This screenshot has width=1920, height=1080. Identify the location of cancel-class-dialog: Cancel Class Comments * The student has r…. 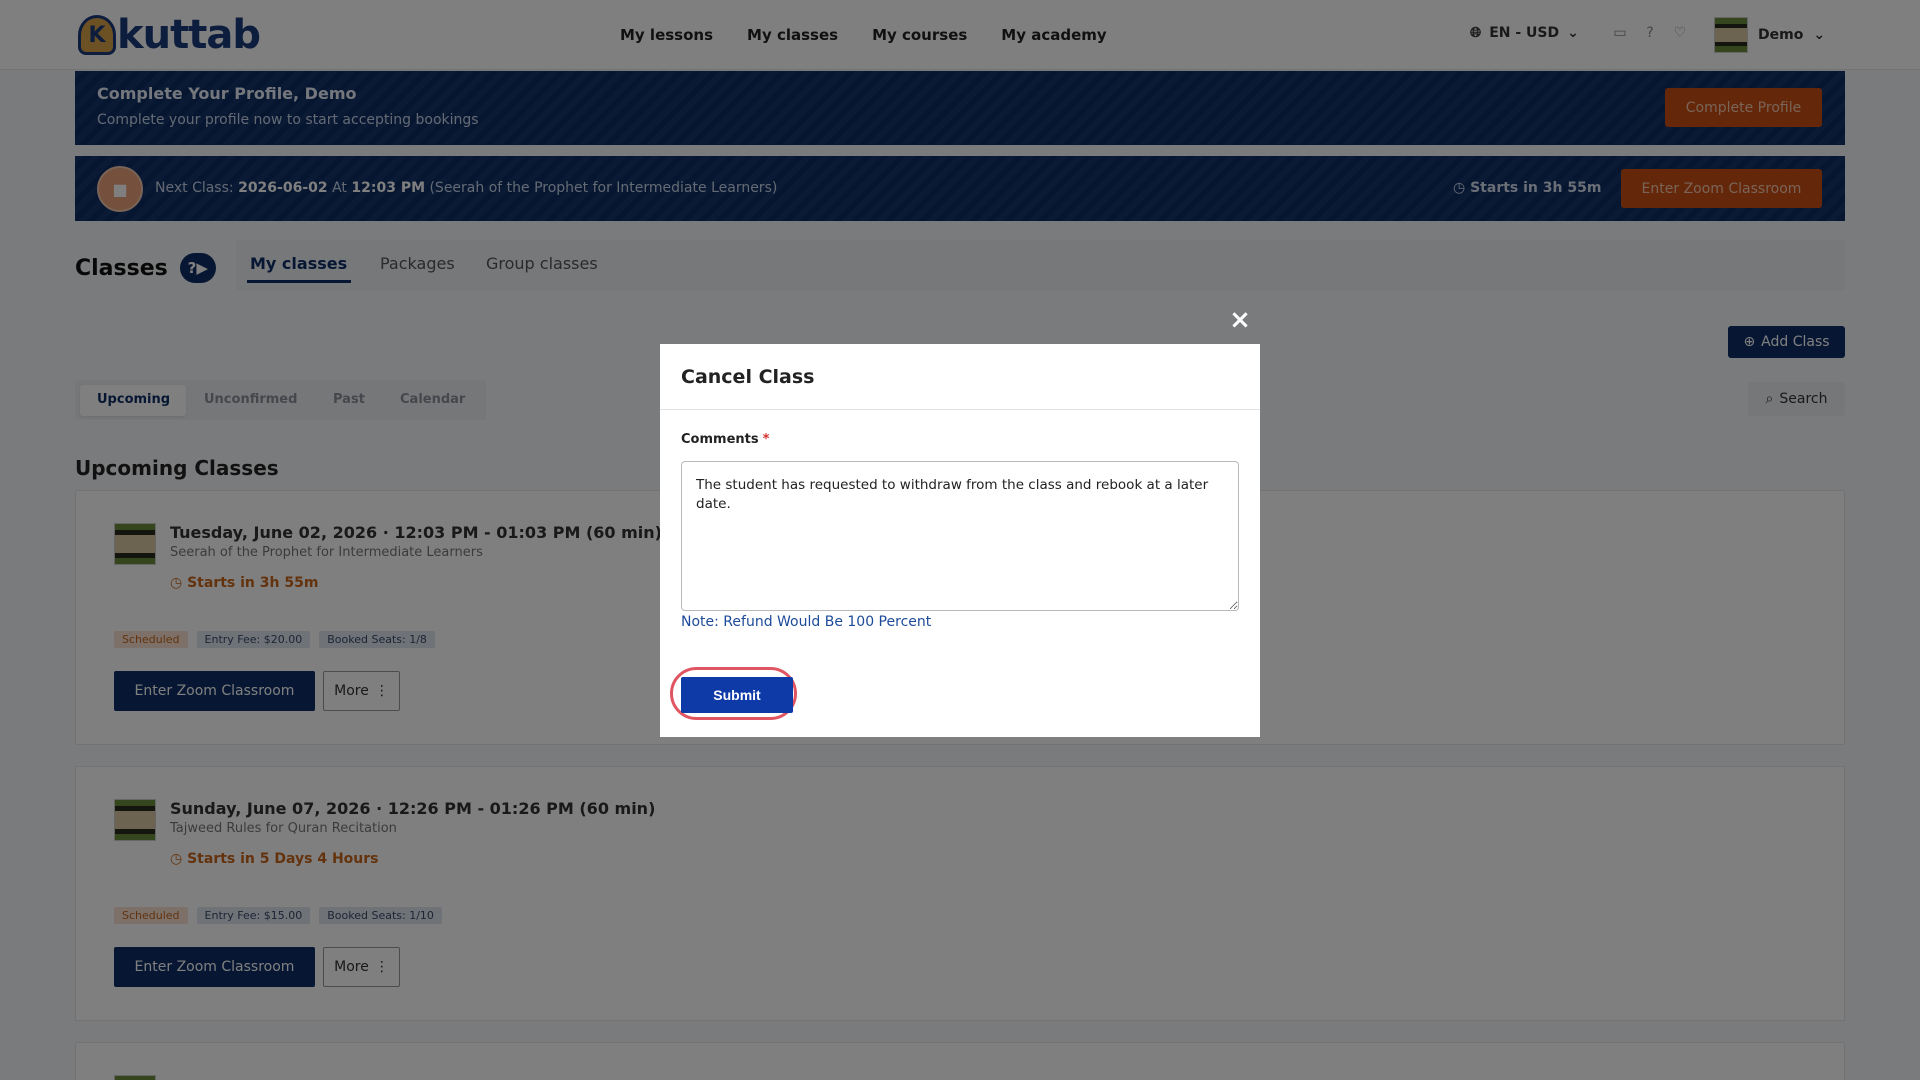
(960, 540).